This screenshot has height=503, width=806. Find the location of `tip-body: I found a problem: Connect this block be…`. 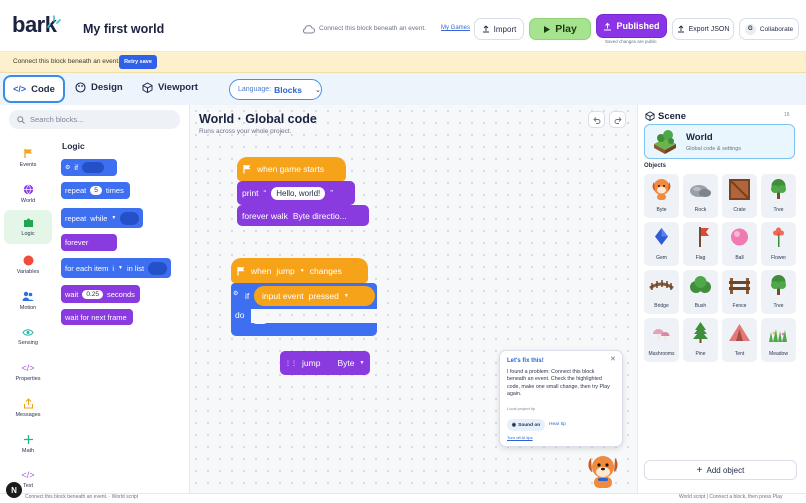

tip-body: I found a problem: Connect this block be… is located at coordinates (558, 383).